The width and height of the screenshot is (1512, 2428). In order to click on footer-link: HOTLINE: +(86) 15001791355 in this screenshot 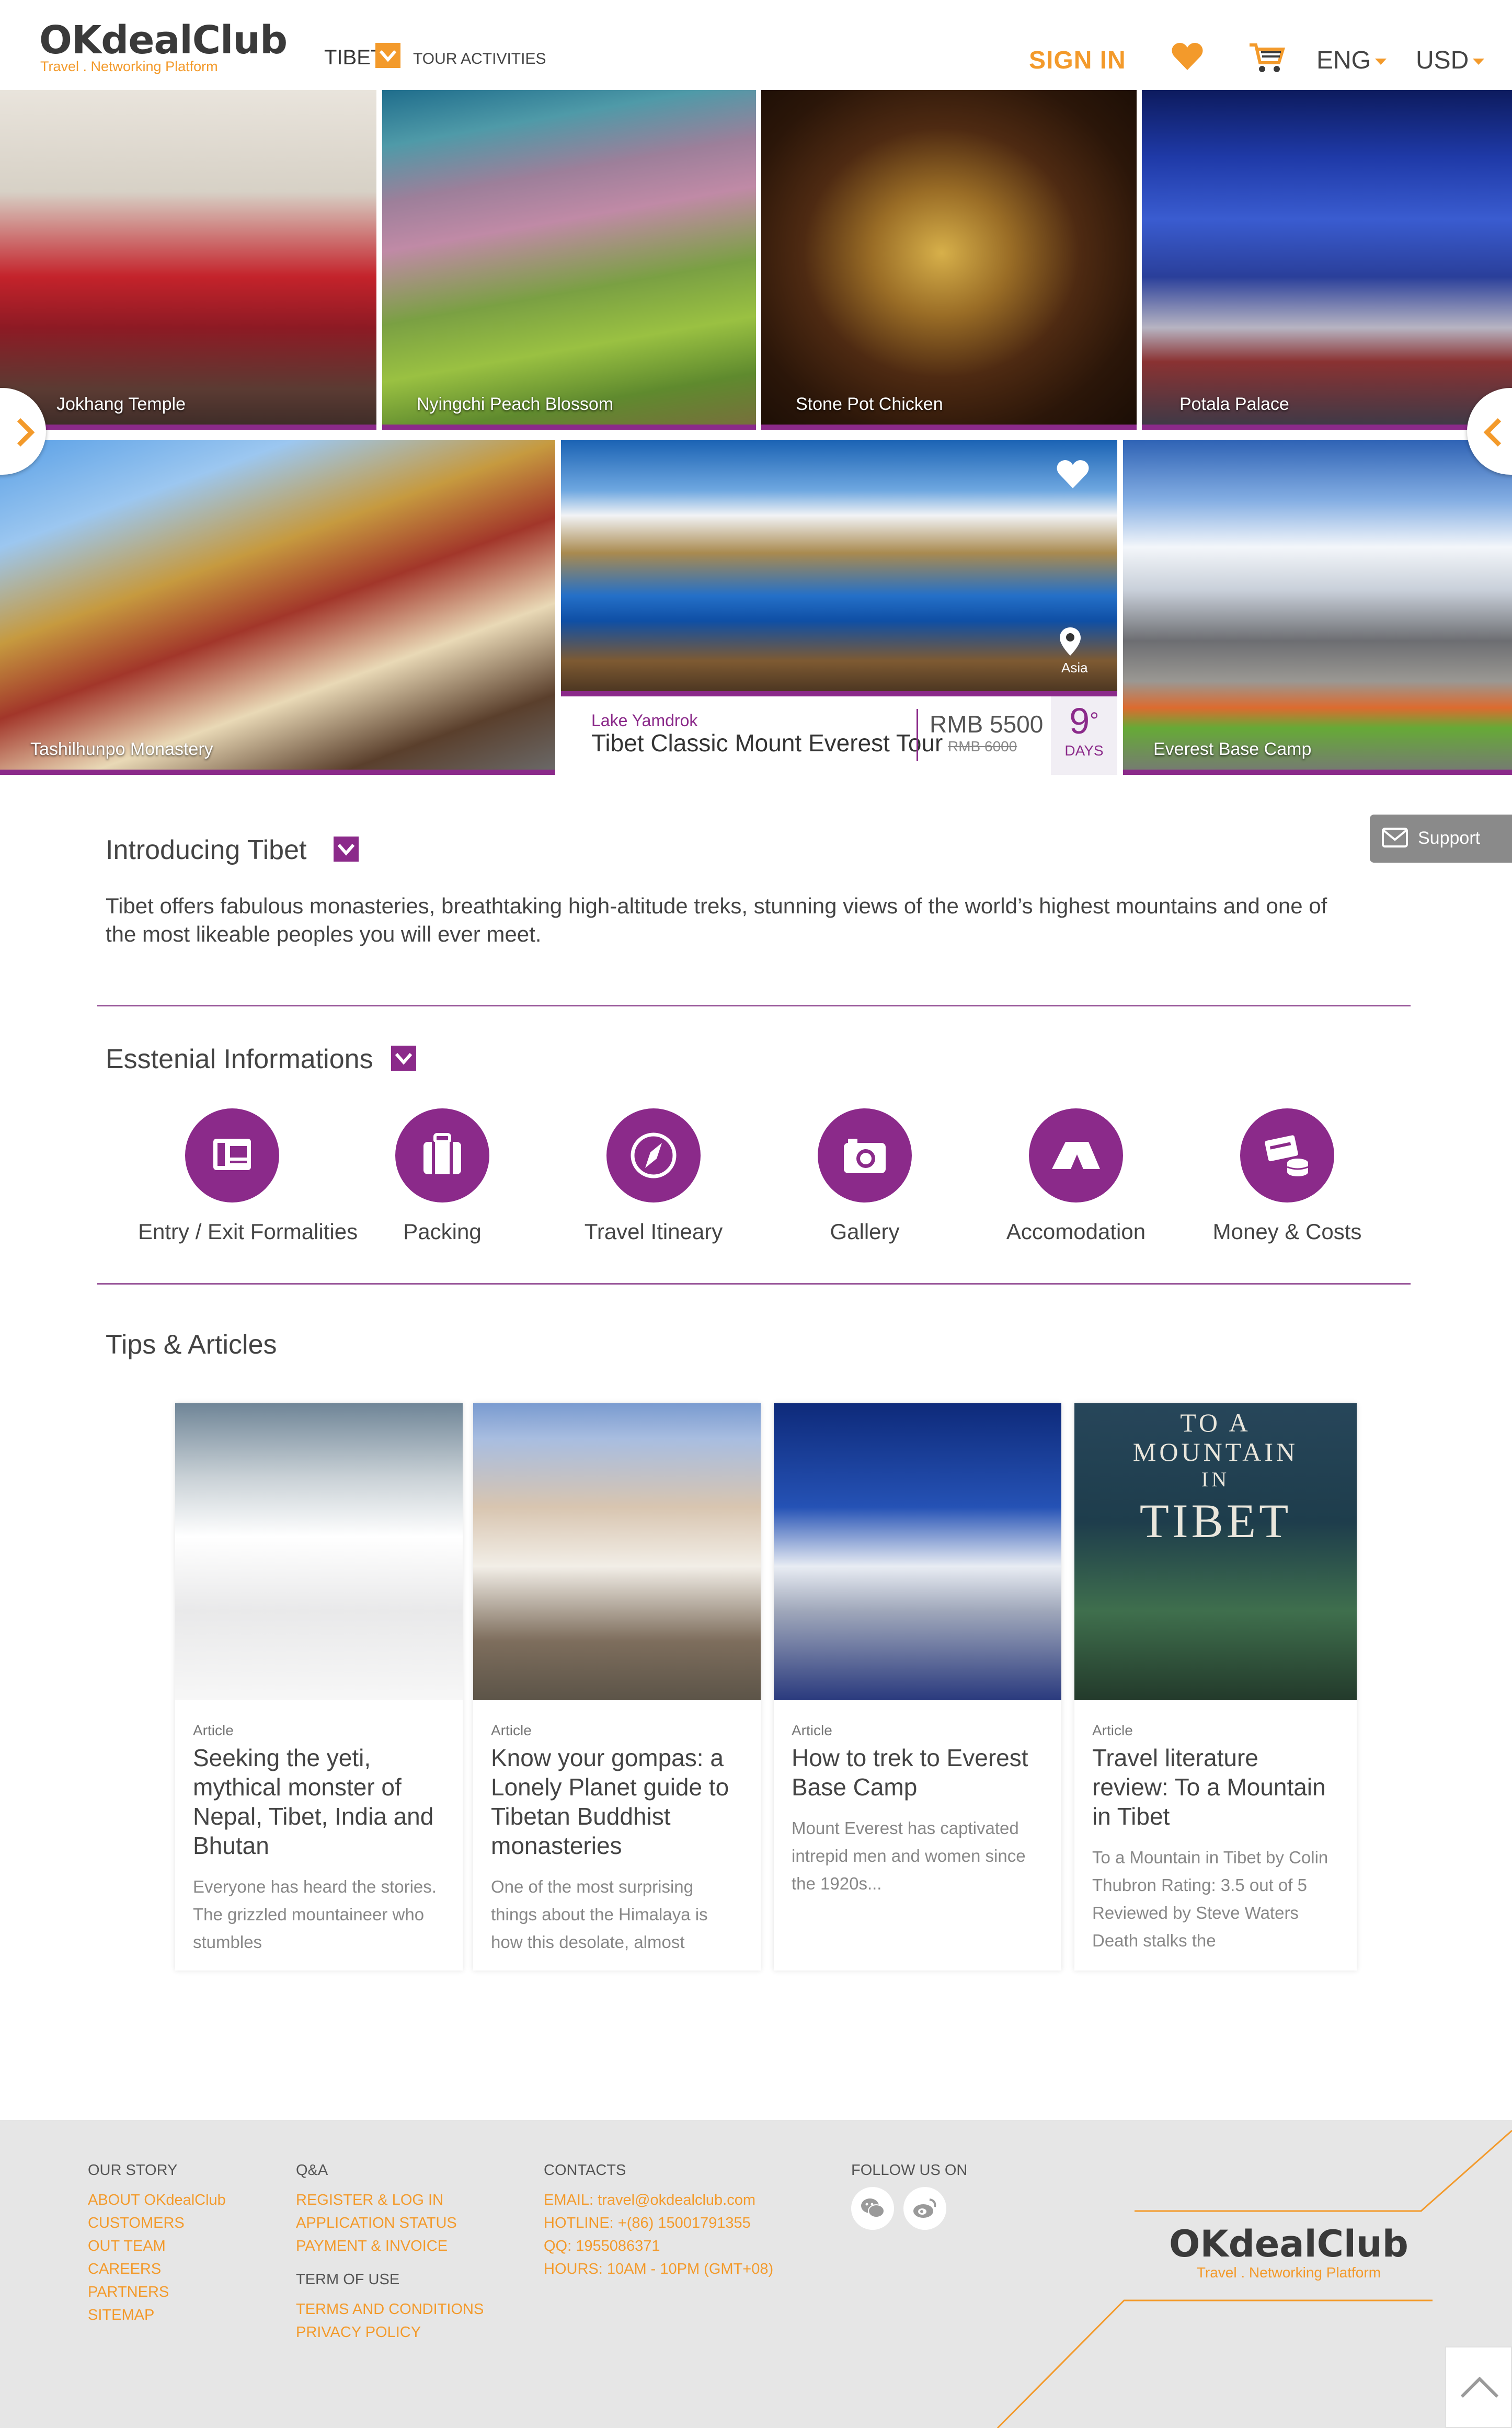, I will do `click(659, 2223)`.